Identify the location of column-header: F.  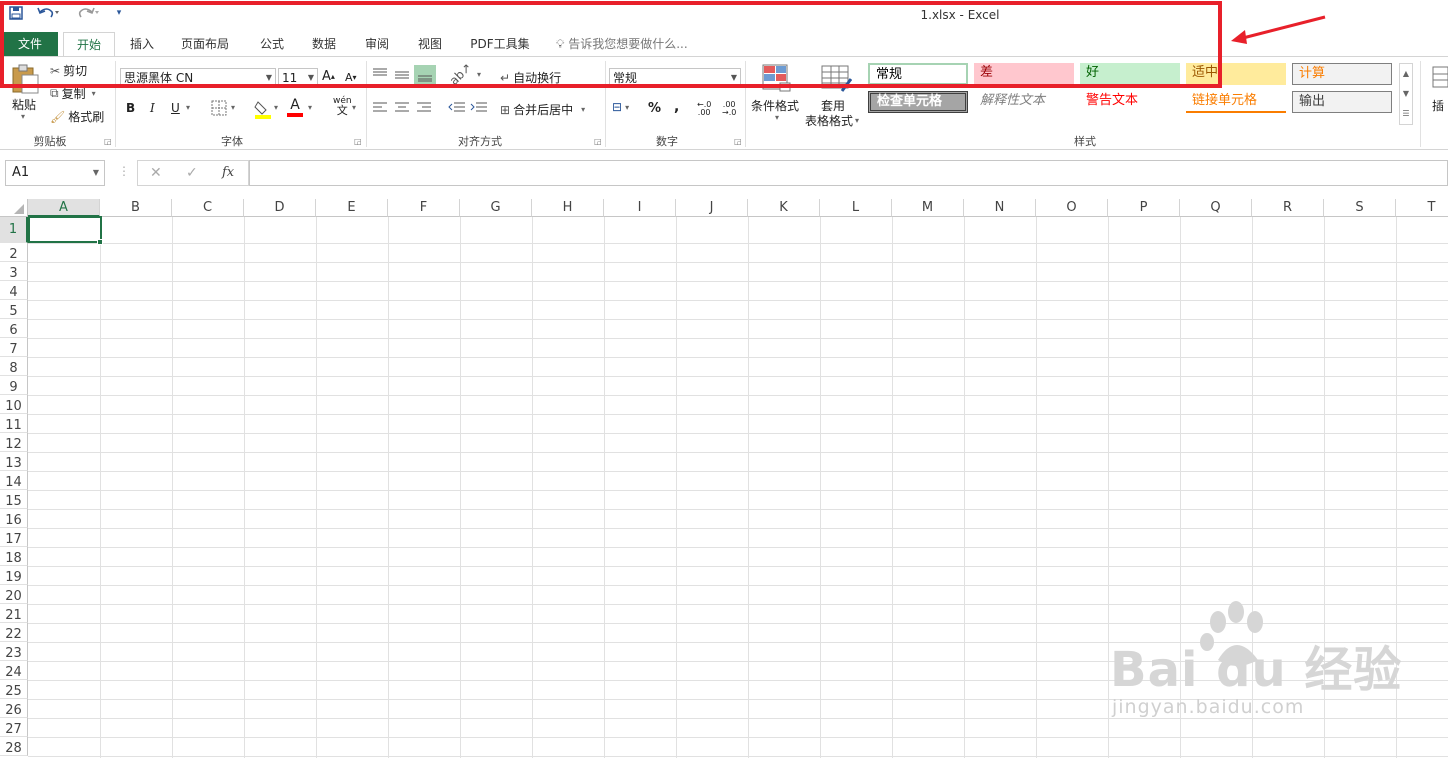
(424, 208).